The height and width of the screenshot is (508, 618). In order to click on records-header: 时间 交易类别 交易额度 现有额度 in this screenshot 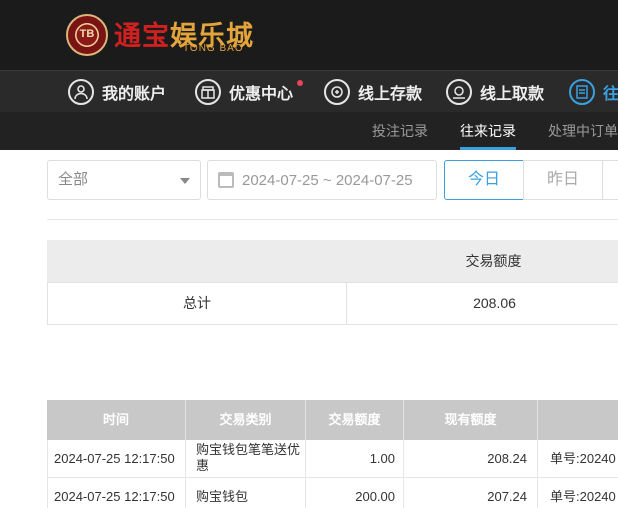, I will do `click(332, 420)`.